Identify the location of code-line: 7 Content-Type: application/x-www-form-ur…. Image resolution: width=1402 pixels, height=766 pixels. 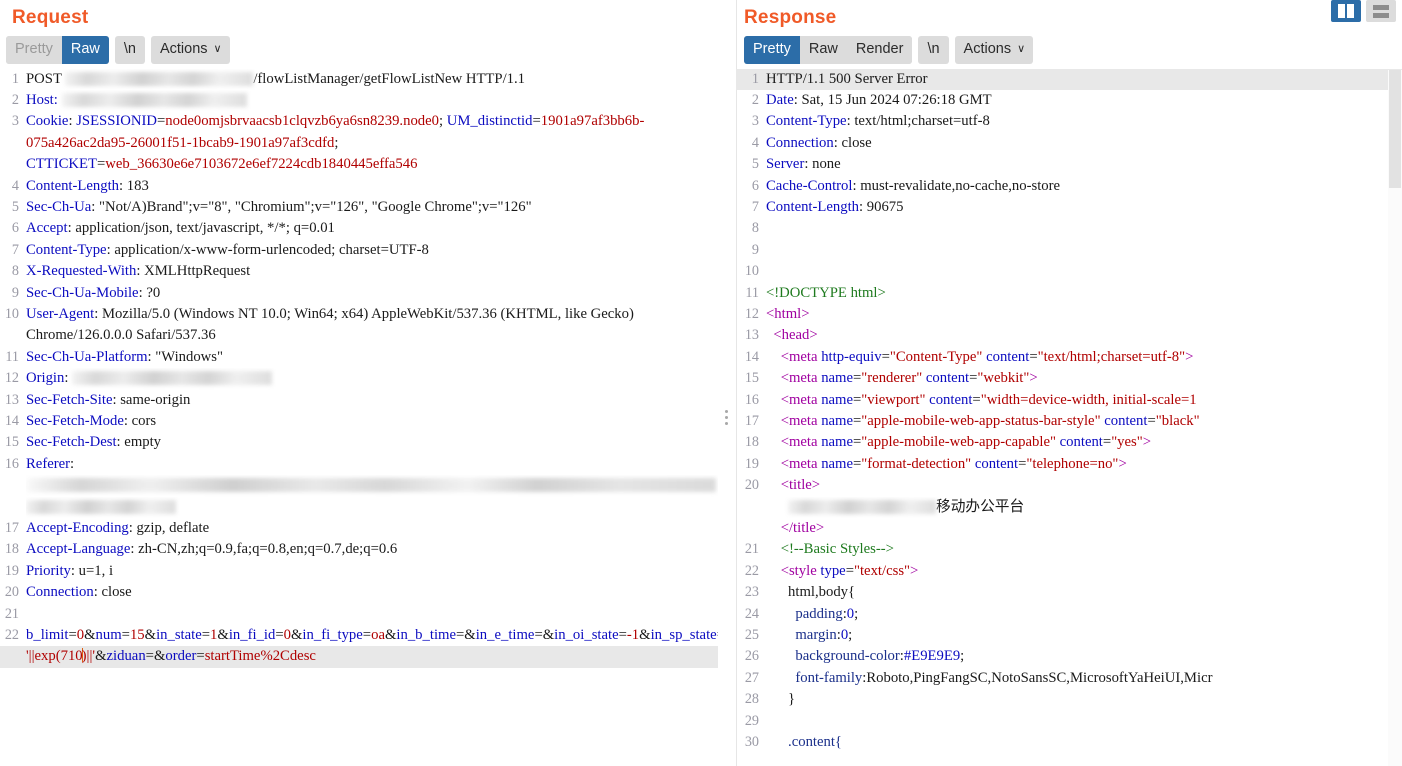
(359, 250).